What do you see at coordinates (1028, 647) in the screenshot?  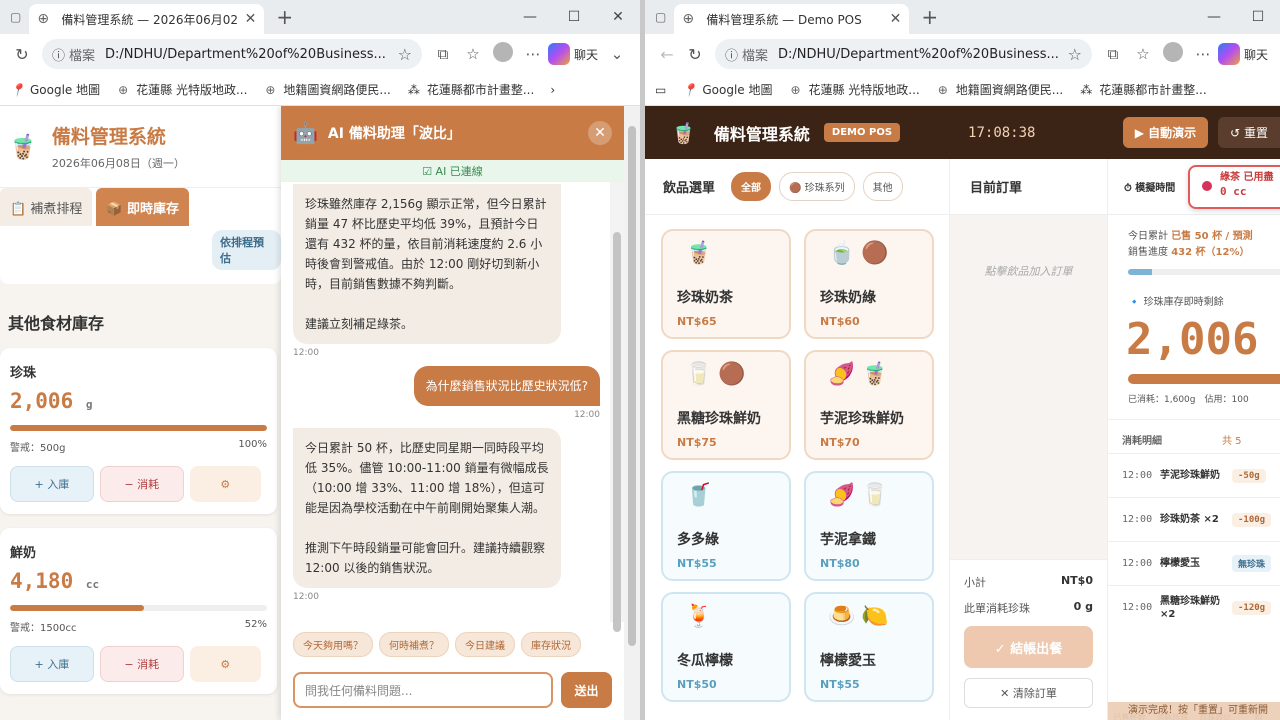 I see `checkout-button: ✓ 結帳出餐` at bounding box center [1028, 647].